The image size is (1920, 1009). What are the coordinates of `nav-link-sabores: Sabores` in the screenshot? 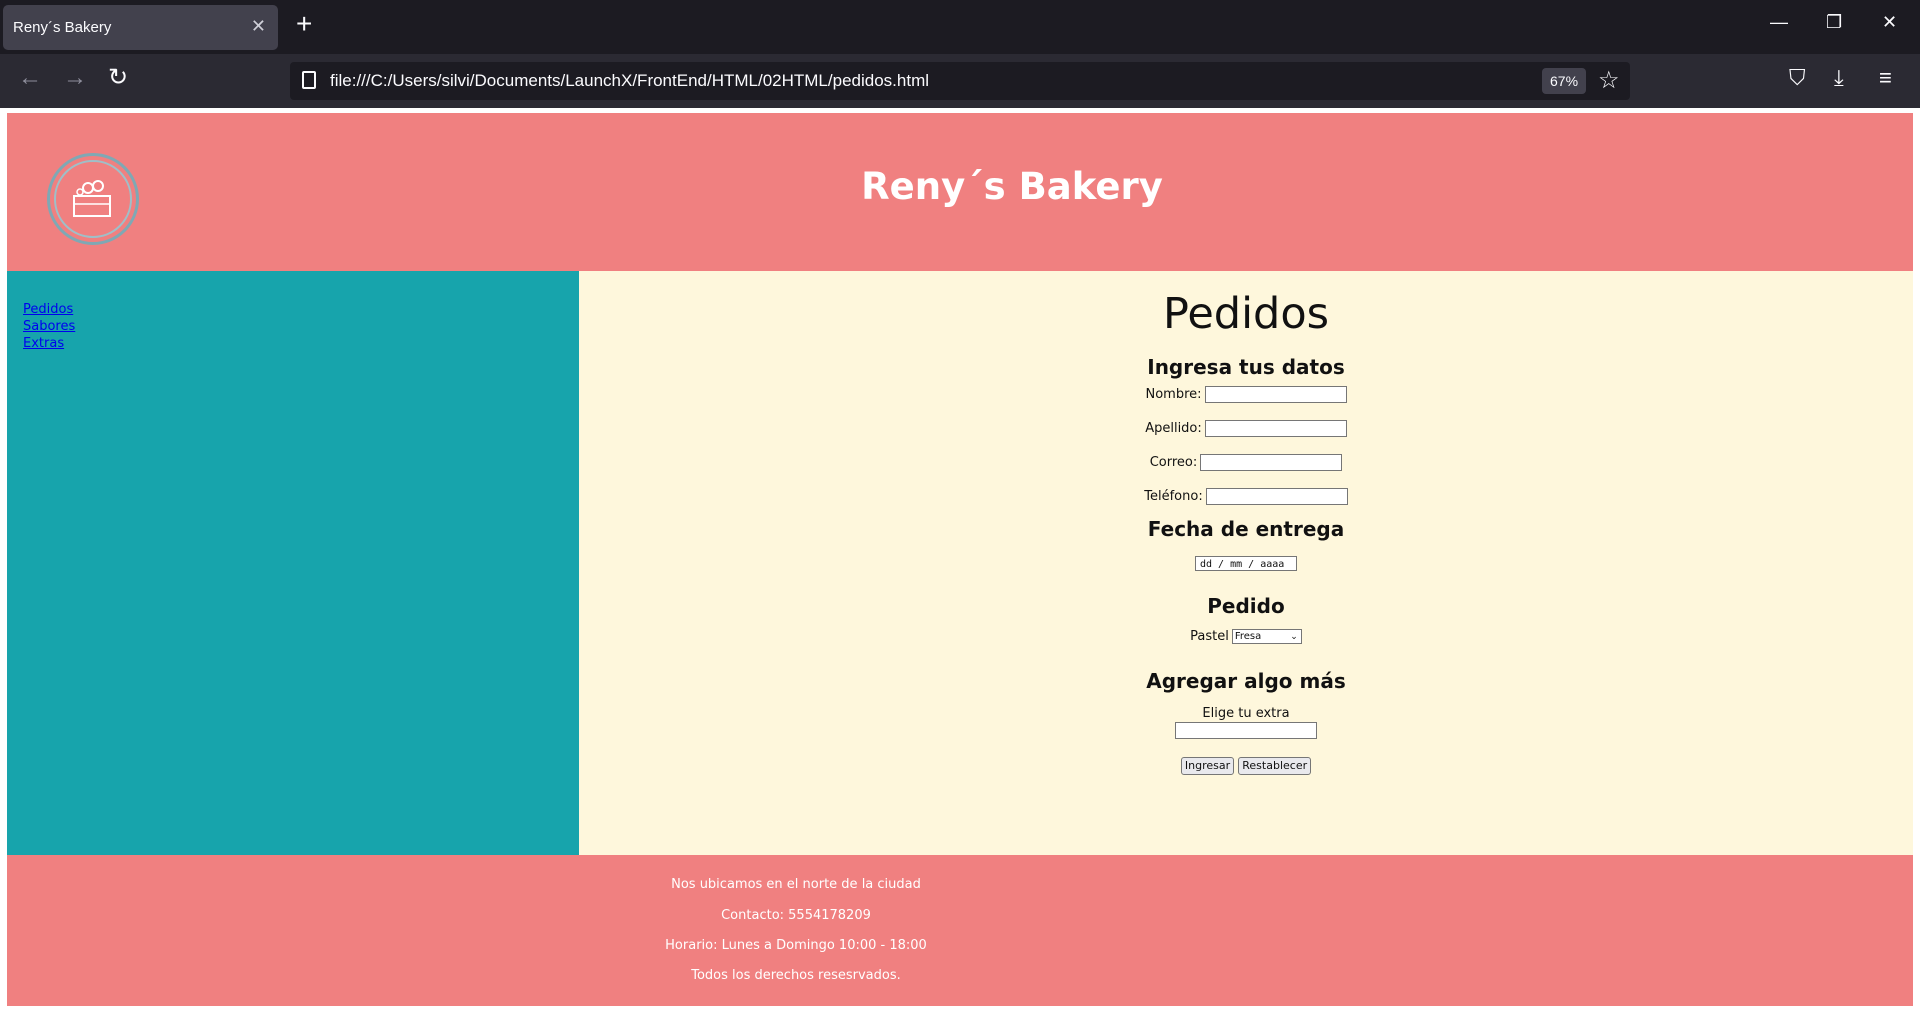 It's located at (49, 326).